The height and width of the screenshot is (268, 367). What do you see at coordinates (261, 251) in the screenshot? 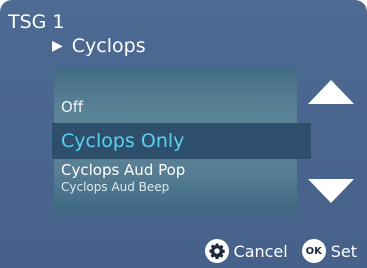
I see `cancel-button: Cancel` at bounding box center [261, 251].